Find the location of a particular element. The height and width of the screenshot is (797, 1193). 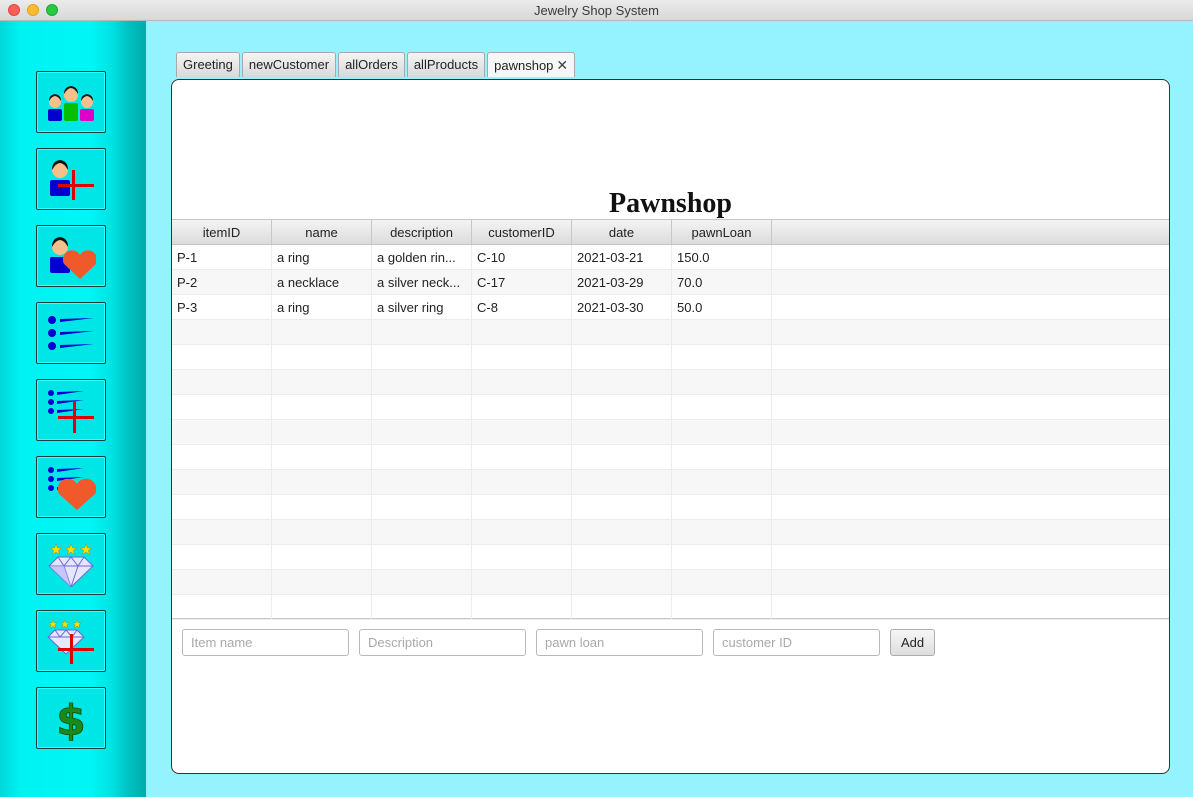

sidebar-favorite-orders-button is located at coordinates (71, 487).